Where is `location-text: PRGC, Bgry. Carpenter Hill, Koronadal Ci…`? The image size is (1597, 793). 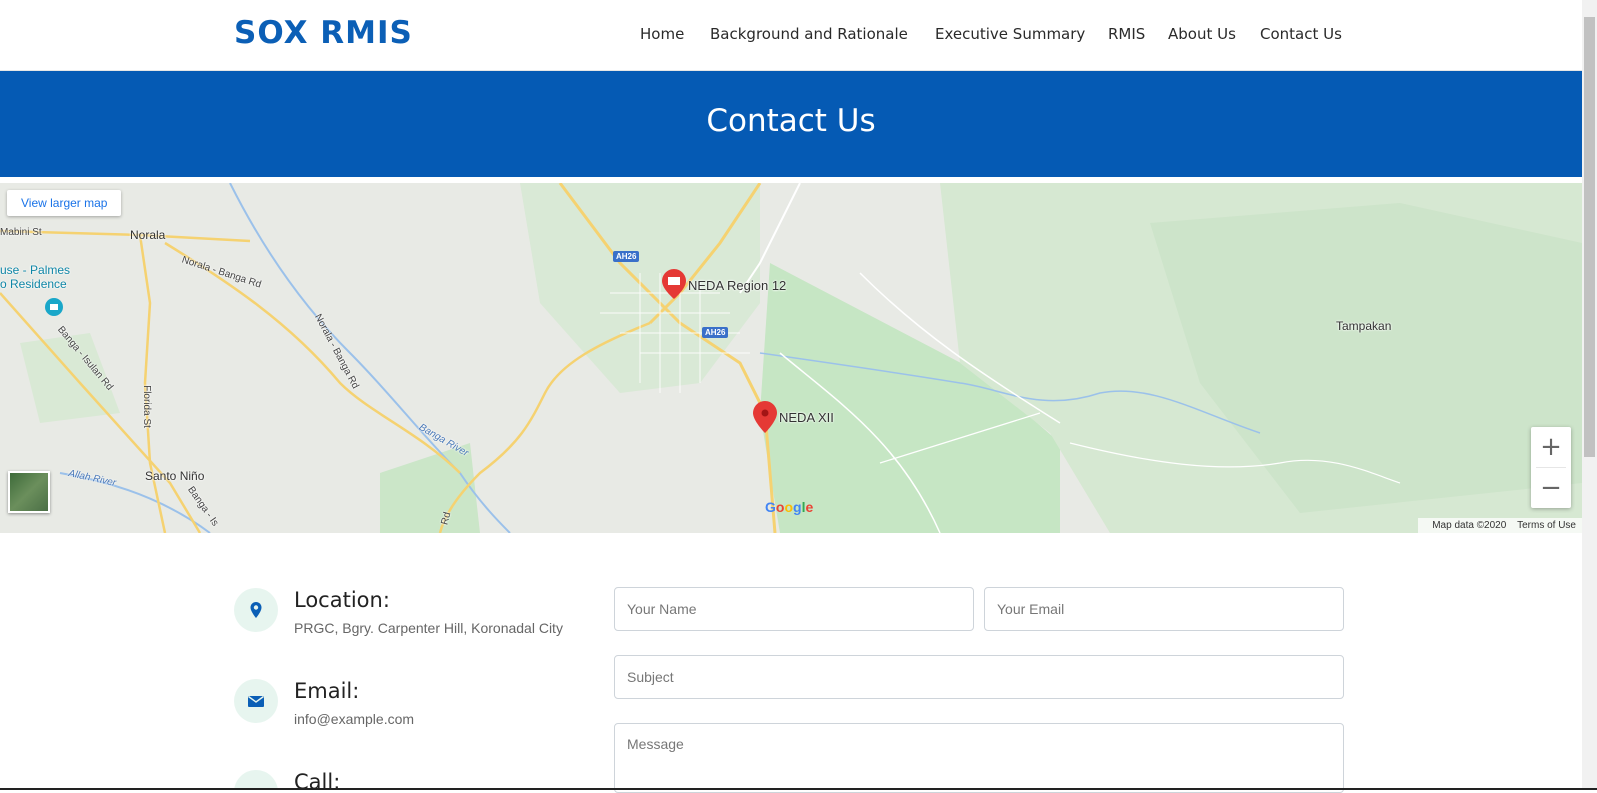
location-text: PRGC, Bgry. Carpenter Hill, Koronadal Ci… is located at coordinates (428, 628).